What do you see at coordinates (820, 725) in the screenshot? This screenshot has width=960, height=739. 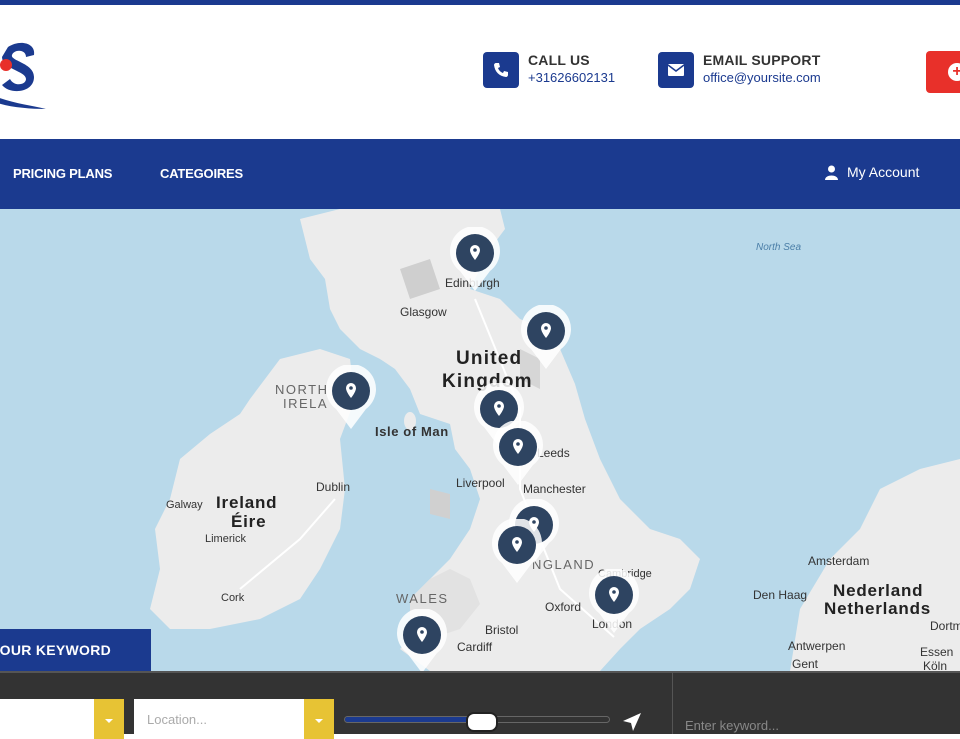 I see `keyword-input` at bounding box center [820, 725].